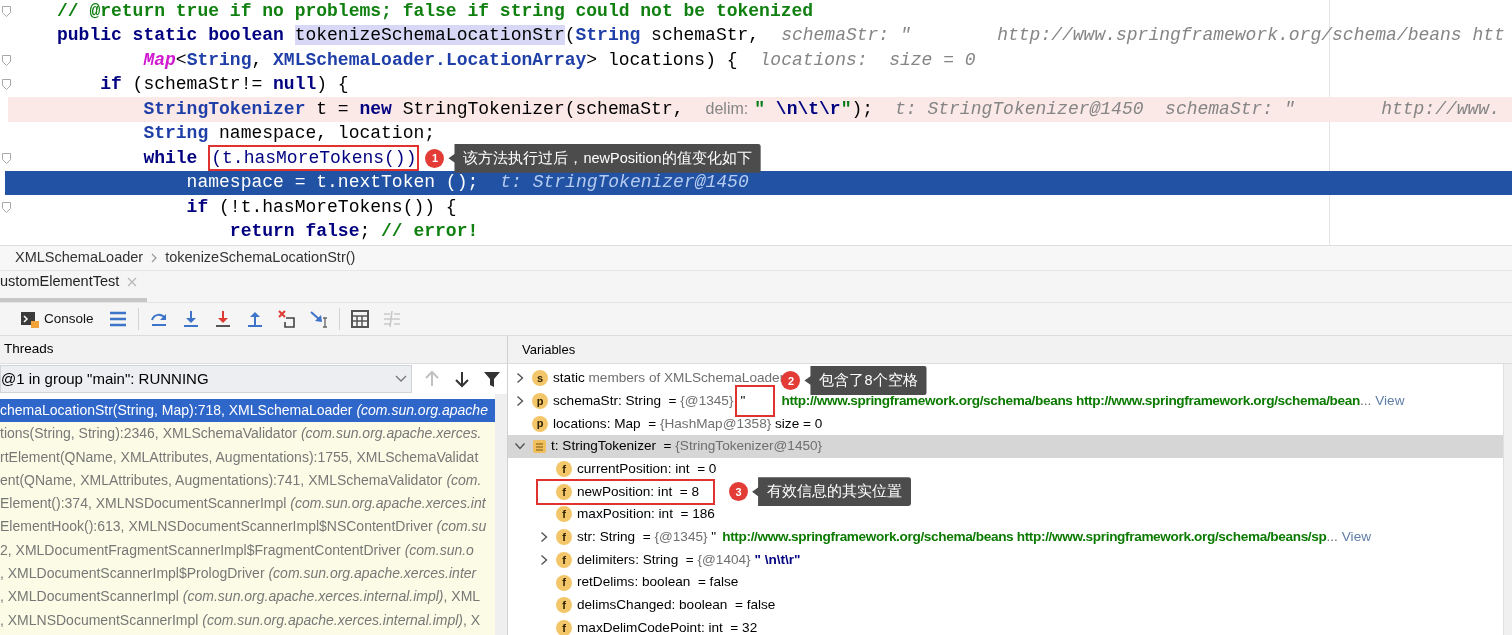  Describe the element at coordinates (739, 492) in the screenshot. I see `callout-number: 3` at that location.